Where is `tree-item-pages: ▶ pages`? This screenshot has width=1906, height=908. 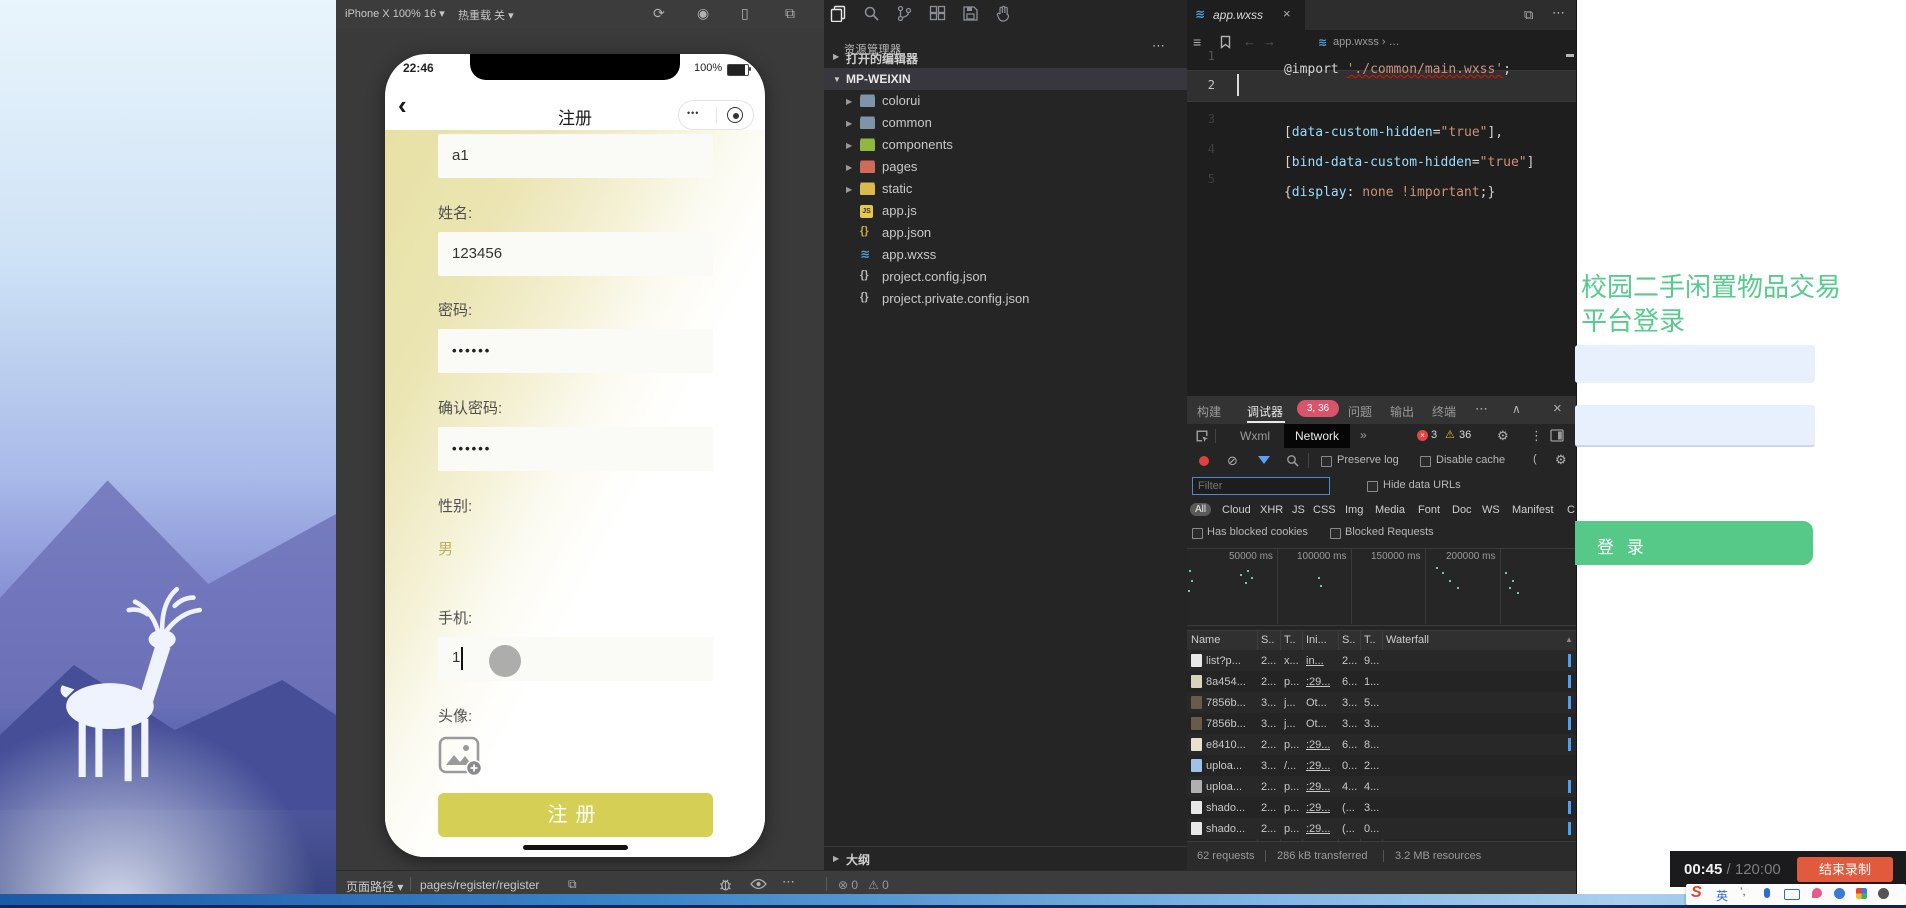 tree-item-pages: ▶ pages is located at coordinates (1005, 167).